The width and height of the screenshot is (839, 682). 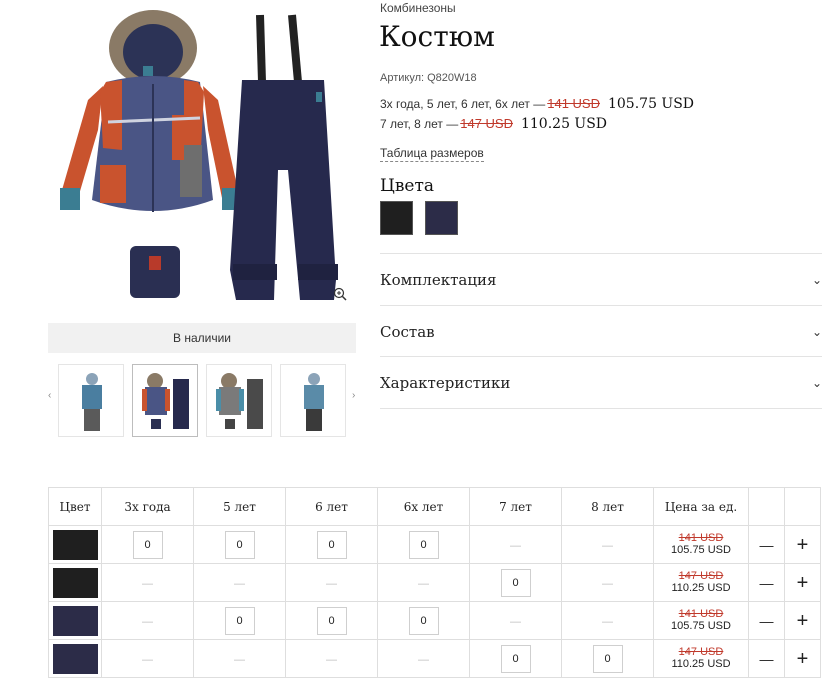 I want to click on table-row: — — — — 0 — 147 USD 110.25 USD — +, so click(x=434, y=582).